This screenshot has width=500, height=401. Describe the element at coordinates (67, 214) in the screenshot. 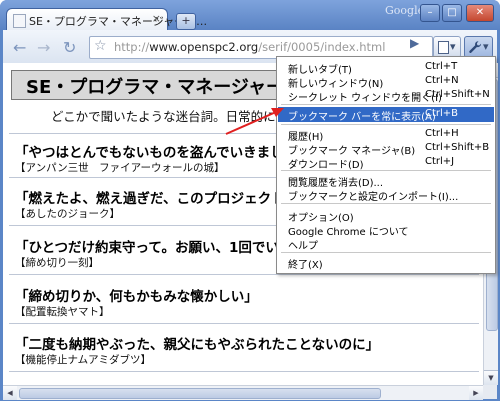

I see `quote-source: 【あしたのジョーク】` at that location.